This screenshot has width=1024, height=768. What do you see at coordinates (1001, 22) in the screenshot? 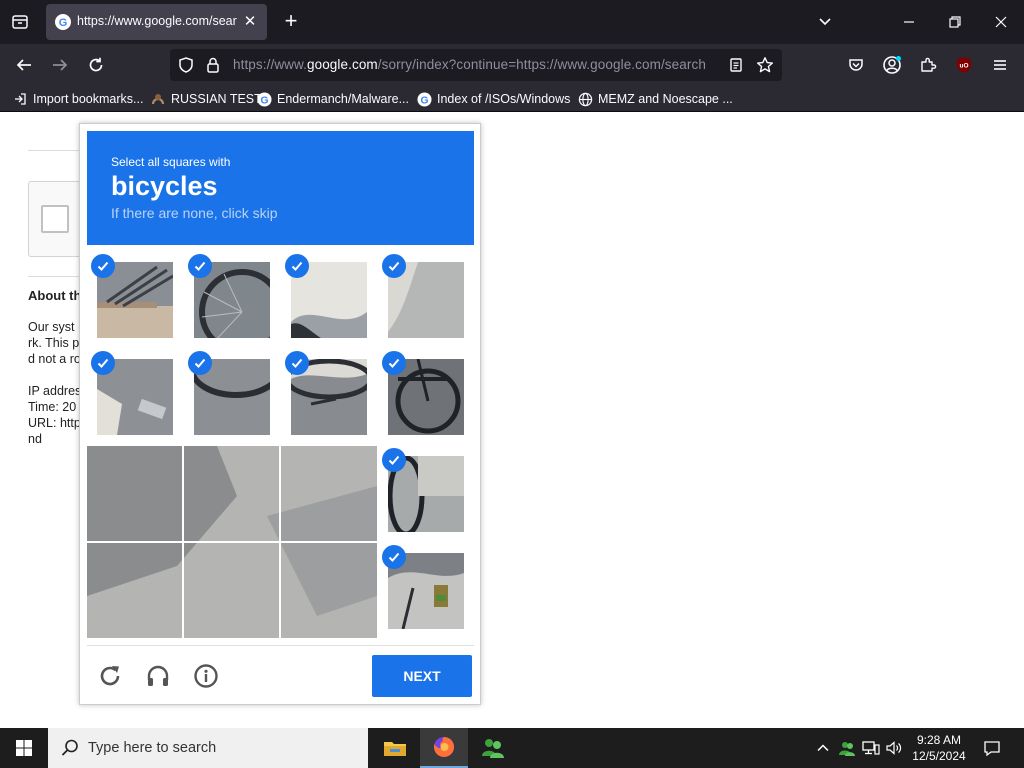
I see `window-close-icon` at bounding box center [1001, 22].